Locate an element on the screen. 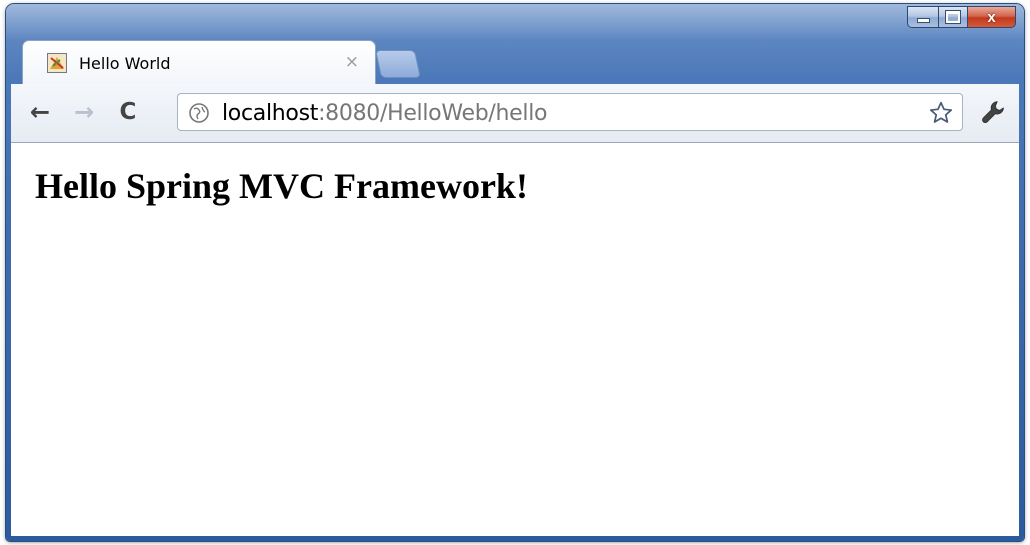 The width and height of the screenshot is (1030, 545). new-tab-button is located at coordinates (398, 64).